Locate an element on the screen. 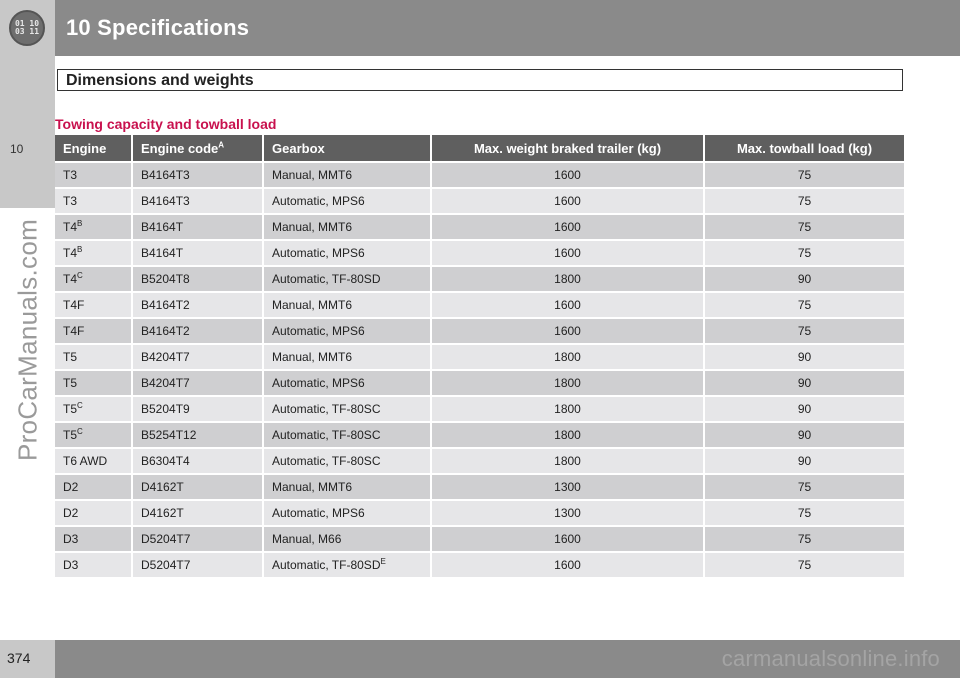  cell-engine: D2 is located at coordinates (94, 487).